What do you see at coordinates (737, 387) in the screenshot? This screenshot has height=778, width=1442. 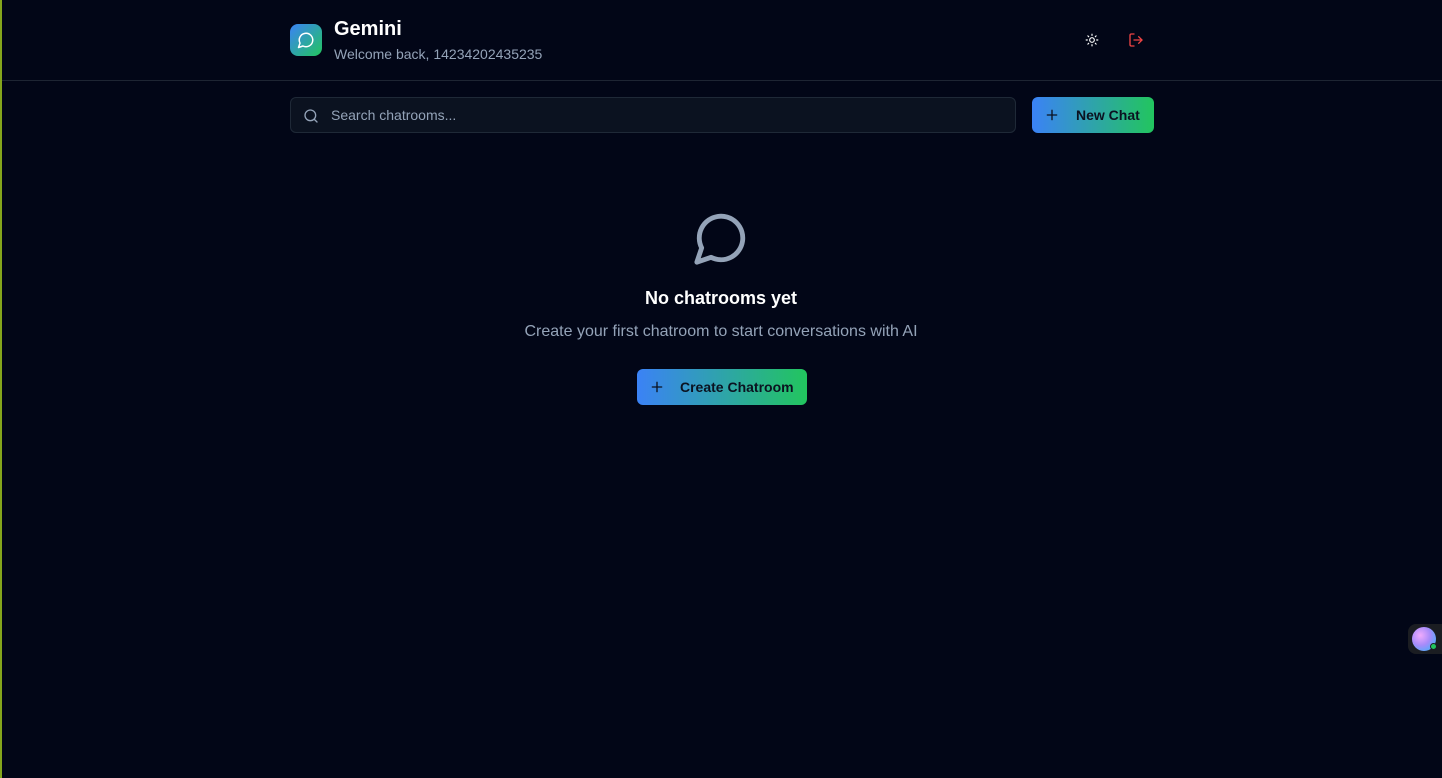 I see `create-chatroom-label: Create Chatroom` at bounding box center [737, 387].